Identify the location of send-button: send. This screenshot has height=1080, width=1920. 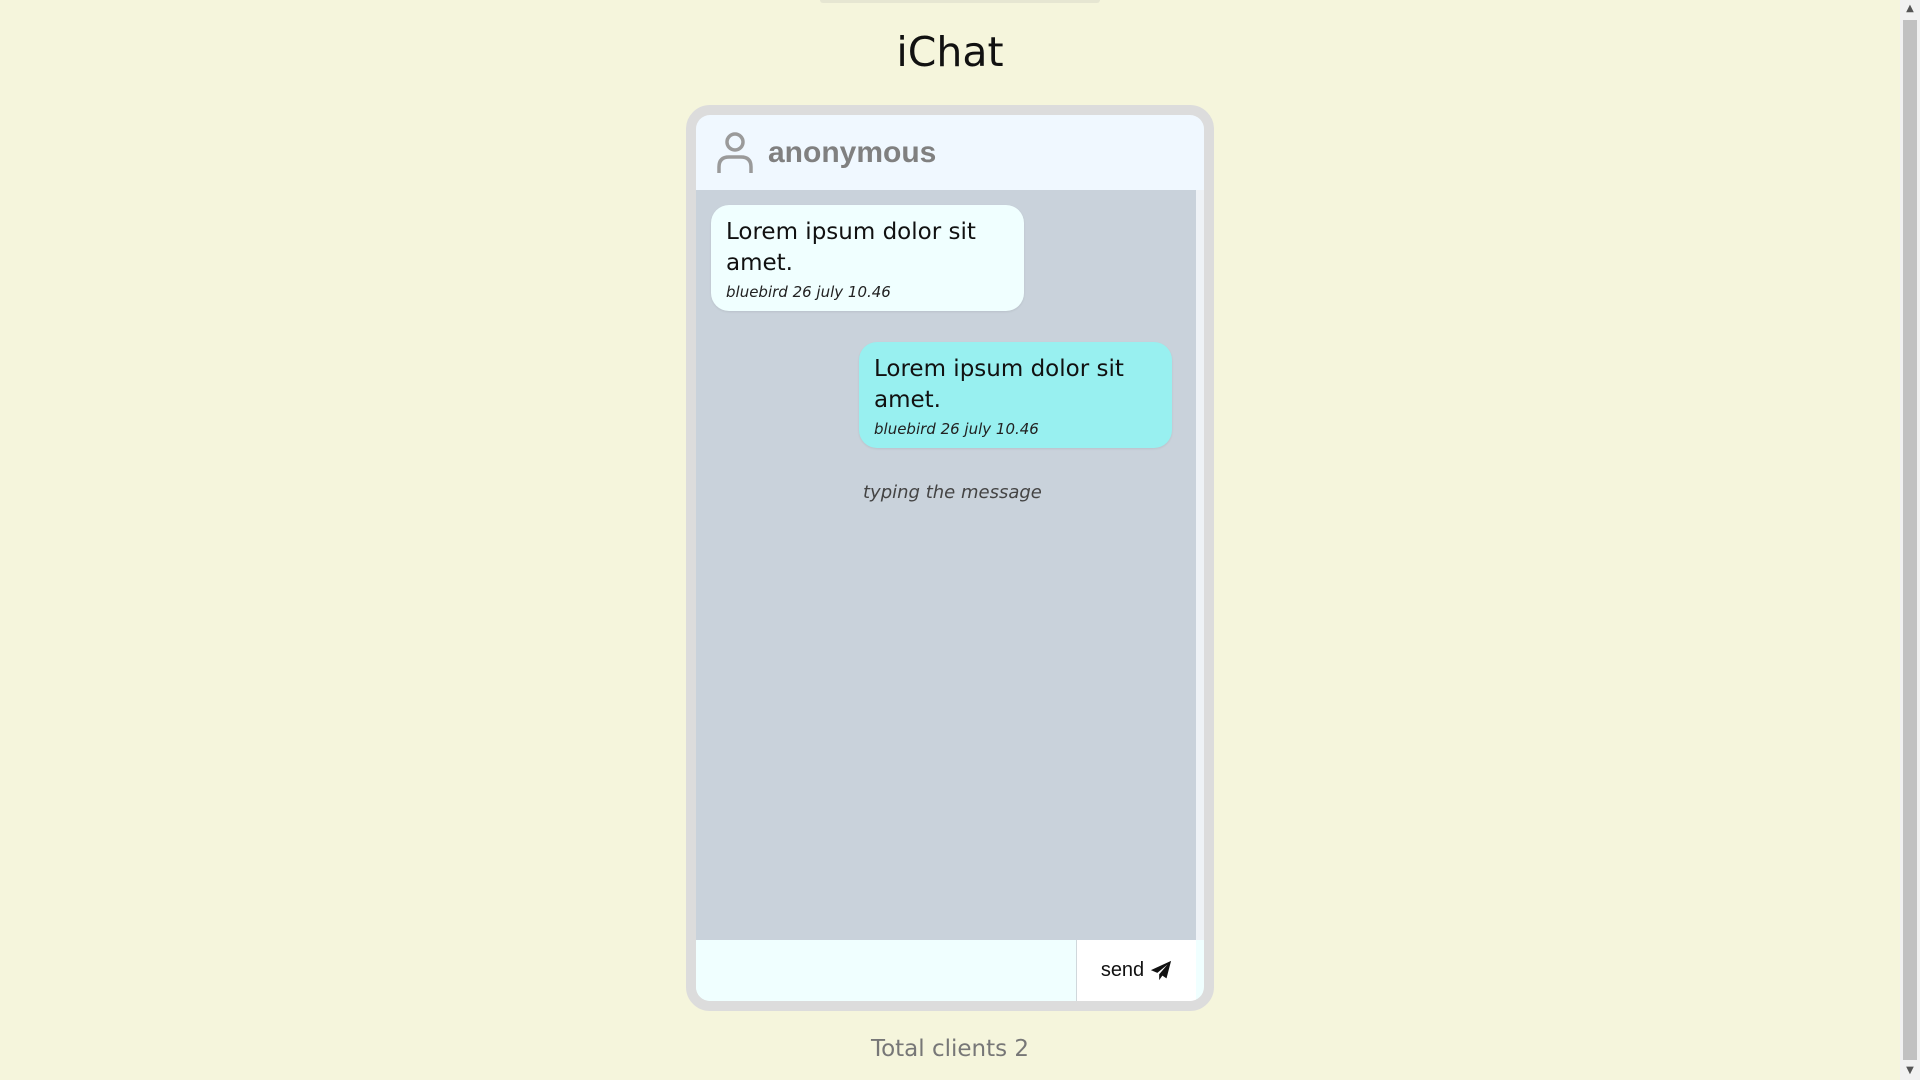
(1136, 970).